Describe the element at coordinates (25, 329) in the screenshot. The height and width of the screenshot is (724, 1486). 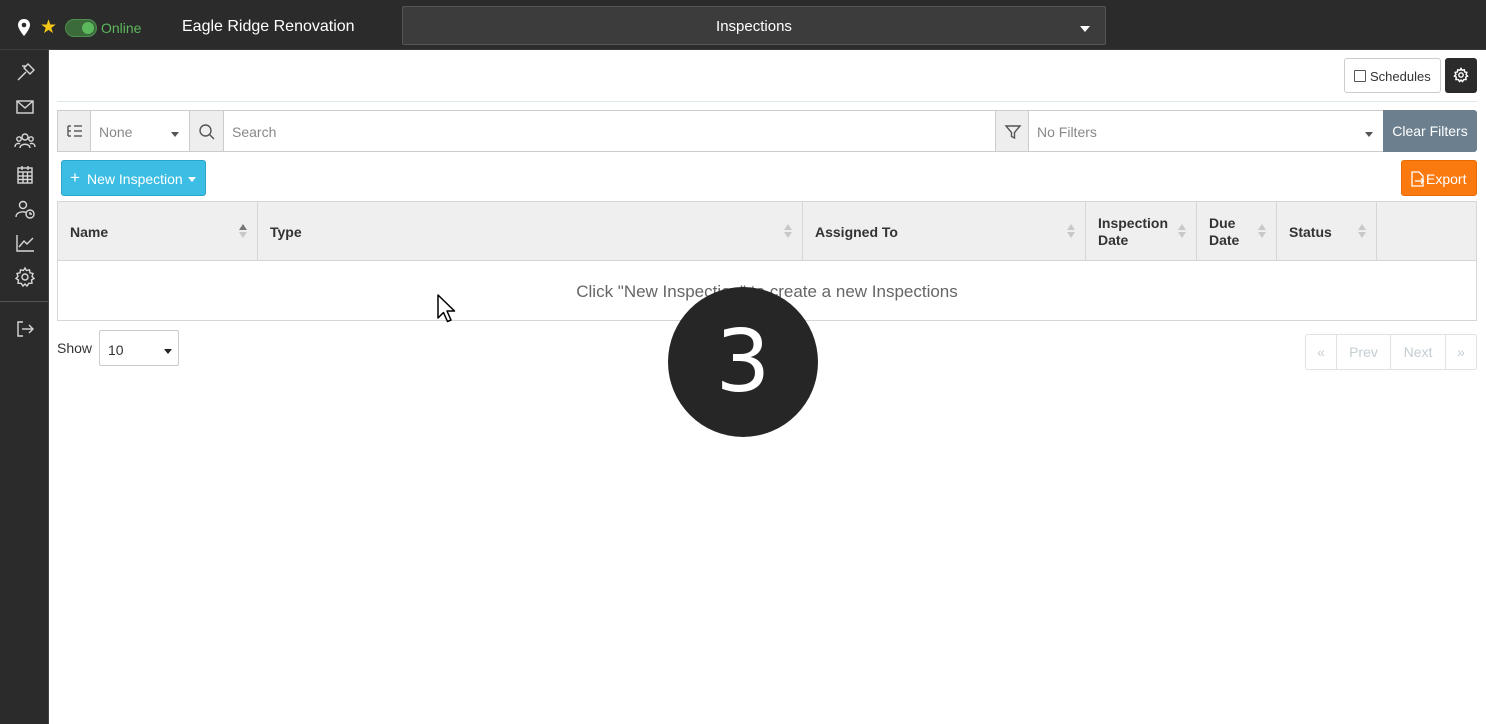
I see `logout-icon` at that location.